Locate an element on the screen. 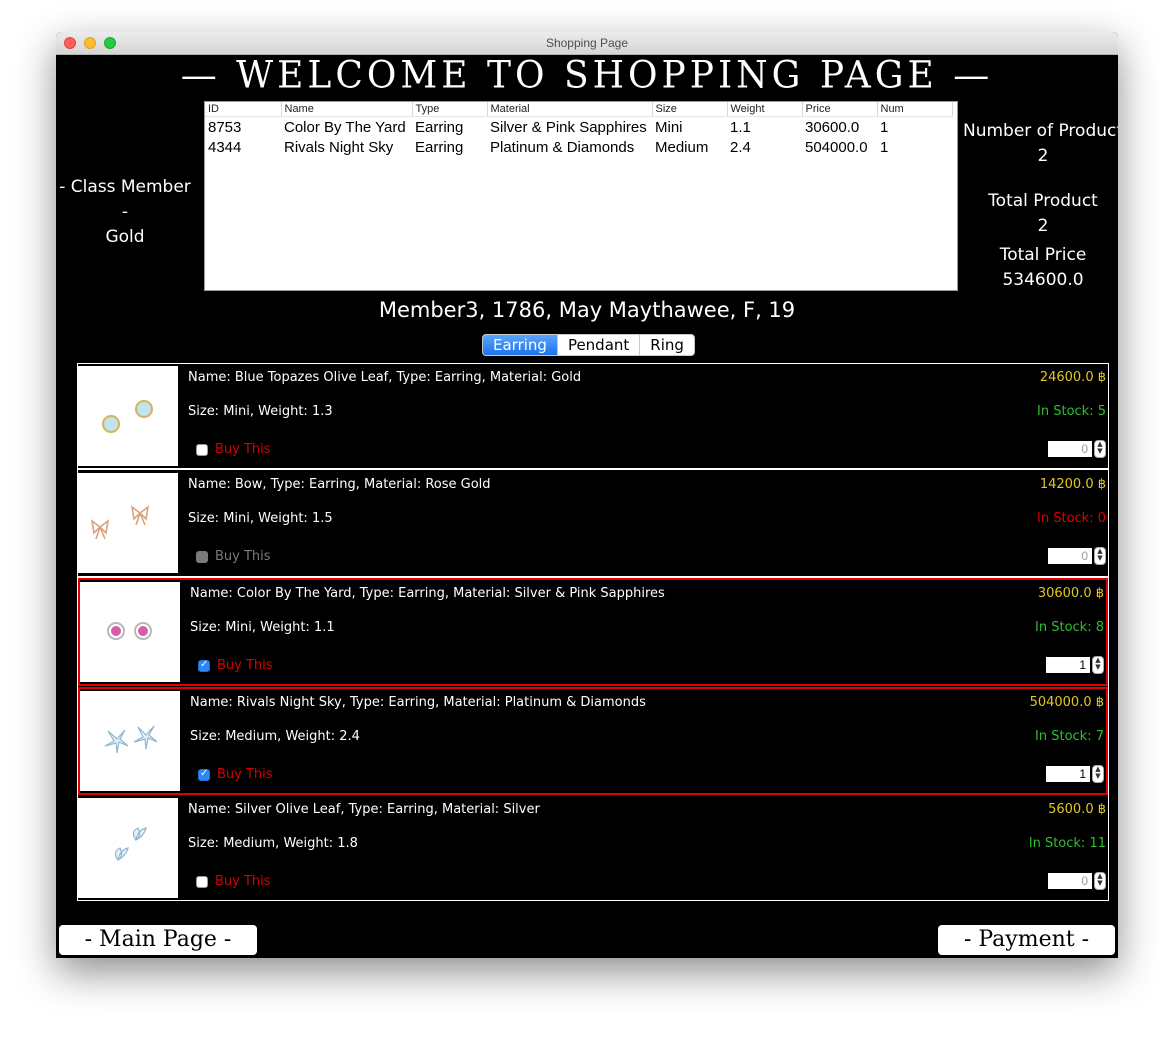  column-header: Weight is located at coordinates (765, 109).